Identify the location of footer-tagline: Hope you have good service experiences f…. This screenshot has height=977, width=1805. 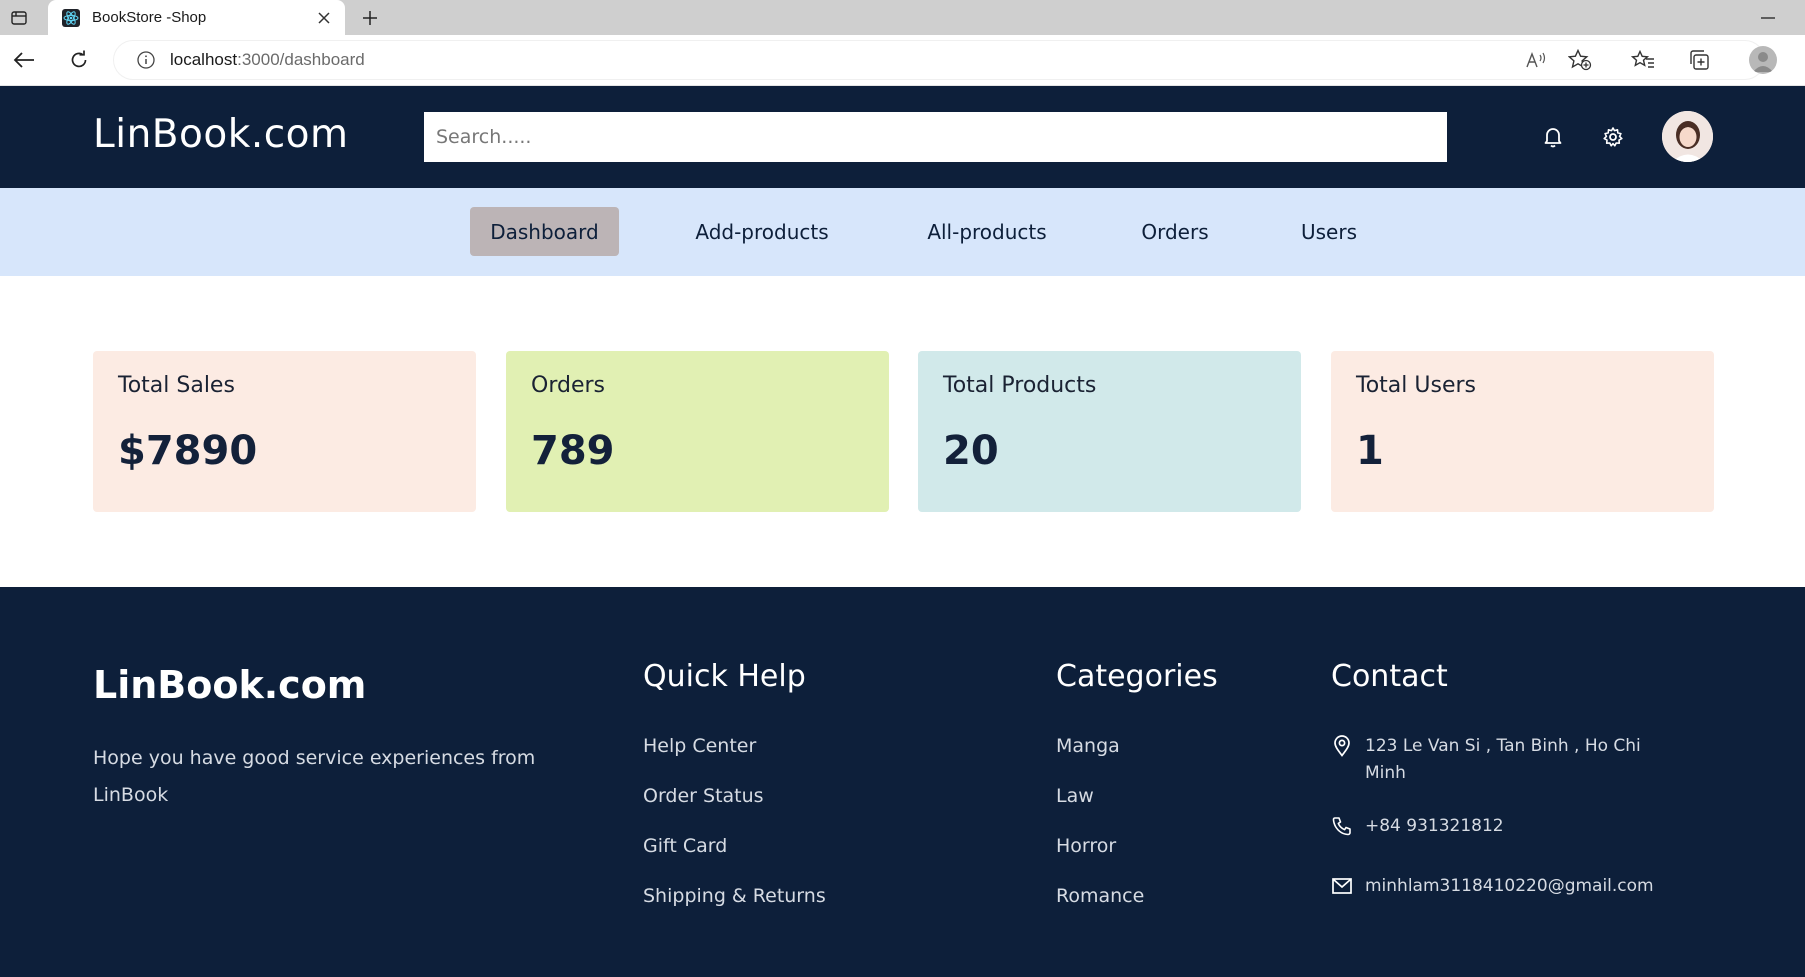
(314, 776).